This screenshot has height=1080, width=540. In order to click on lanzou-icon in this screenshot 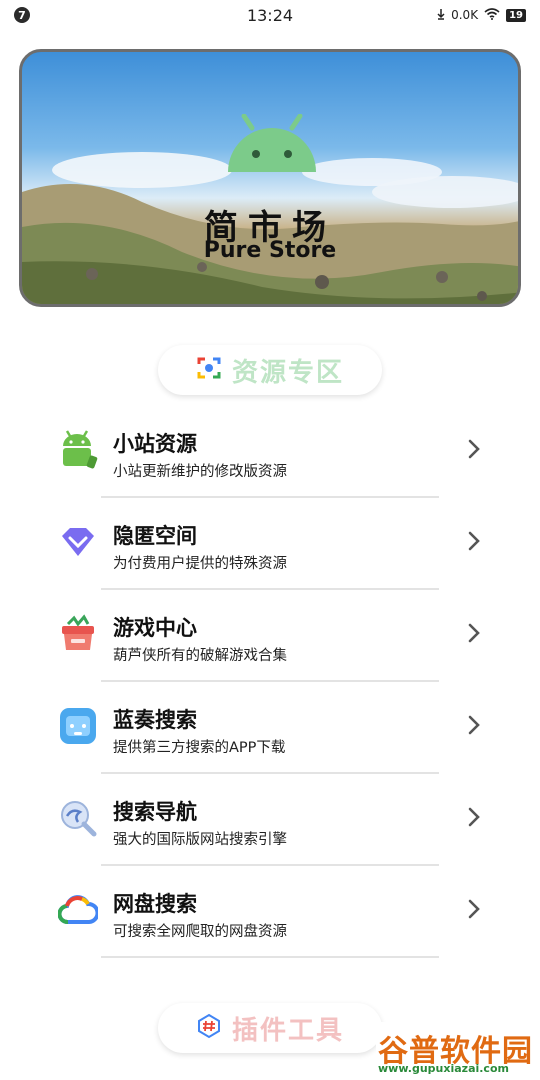, I will do `click(78, 726)`.